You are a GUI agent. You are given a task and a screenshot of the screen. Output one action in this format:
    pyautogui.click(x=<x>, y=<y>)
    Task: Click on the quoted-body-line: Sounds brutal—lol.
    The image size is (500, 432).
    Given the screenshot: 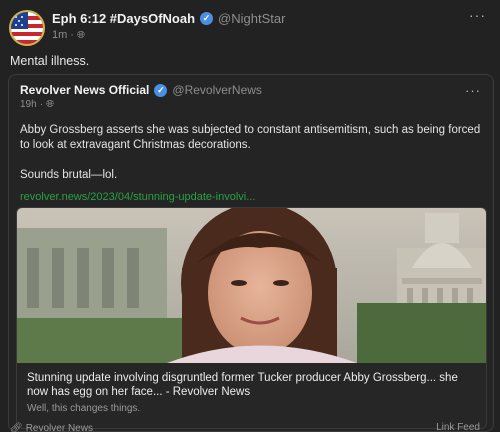 What is the action you would take?
    pyautogui.click(x=69, y=175)
    